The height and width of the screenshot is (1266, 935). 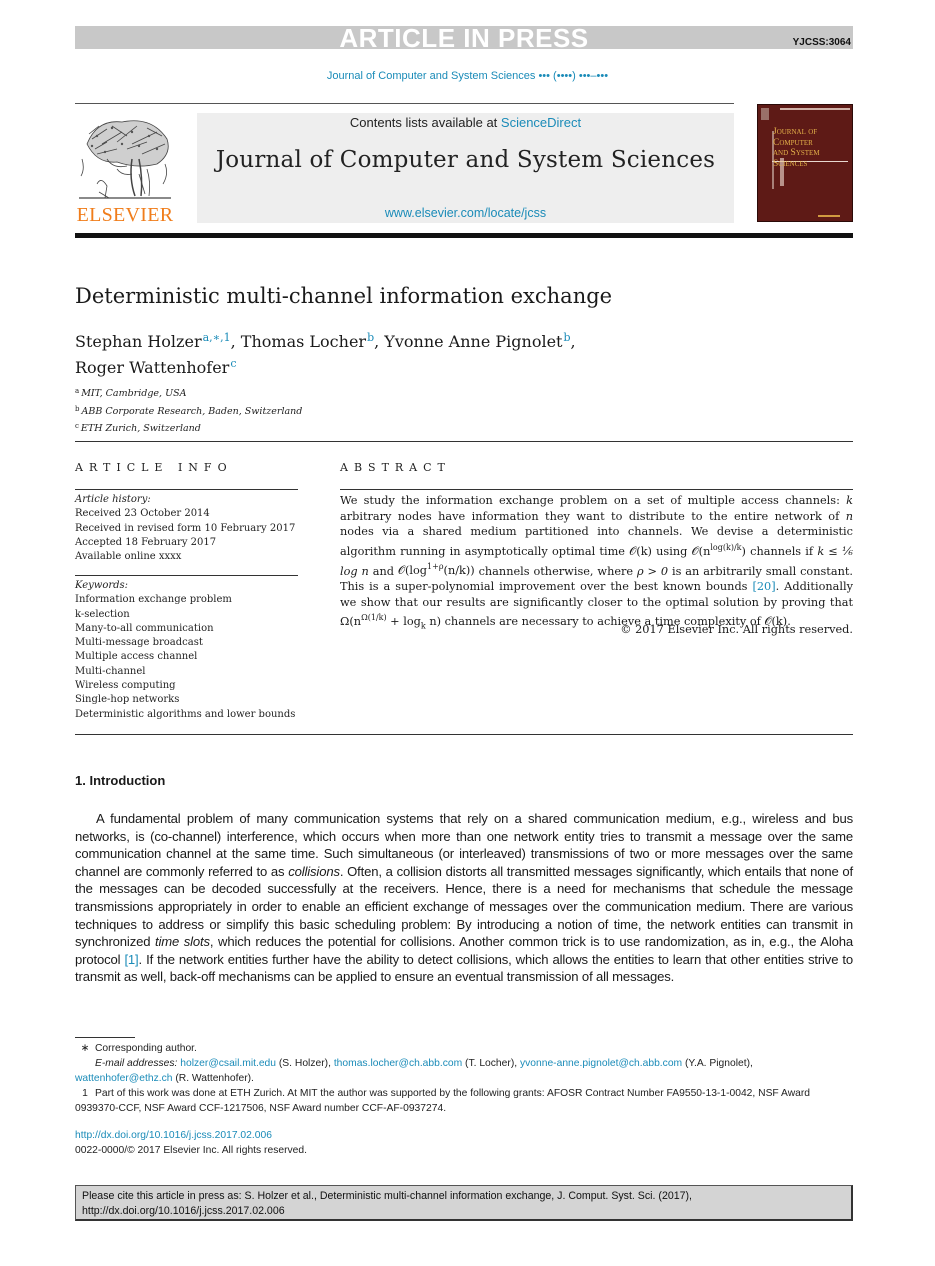 I want to click on keyword: Multi-message broadcast, so click(x=139, y=643).